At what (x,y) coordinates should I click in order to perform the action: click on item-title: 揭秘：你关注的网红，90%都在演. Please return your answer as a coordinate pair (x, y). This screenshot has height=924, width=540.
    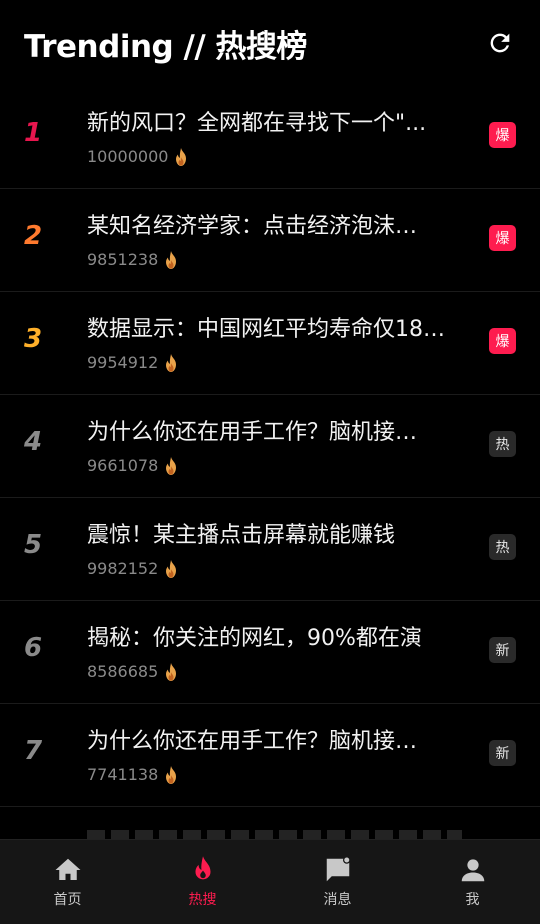
    Looking at the image, I should click on (274, 636).